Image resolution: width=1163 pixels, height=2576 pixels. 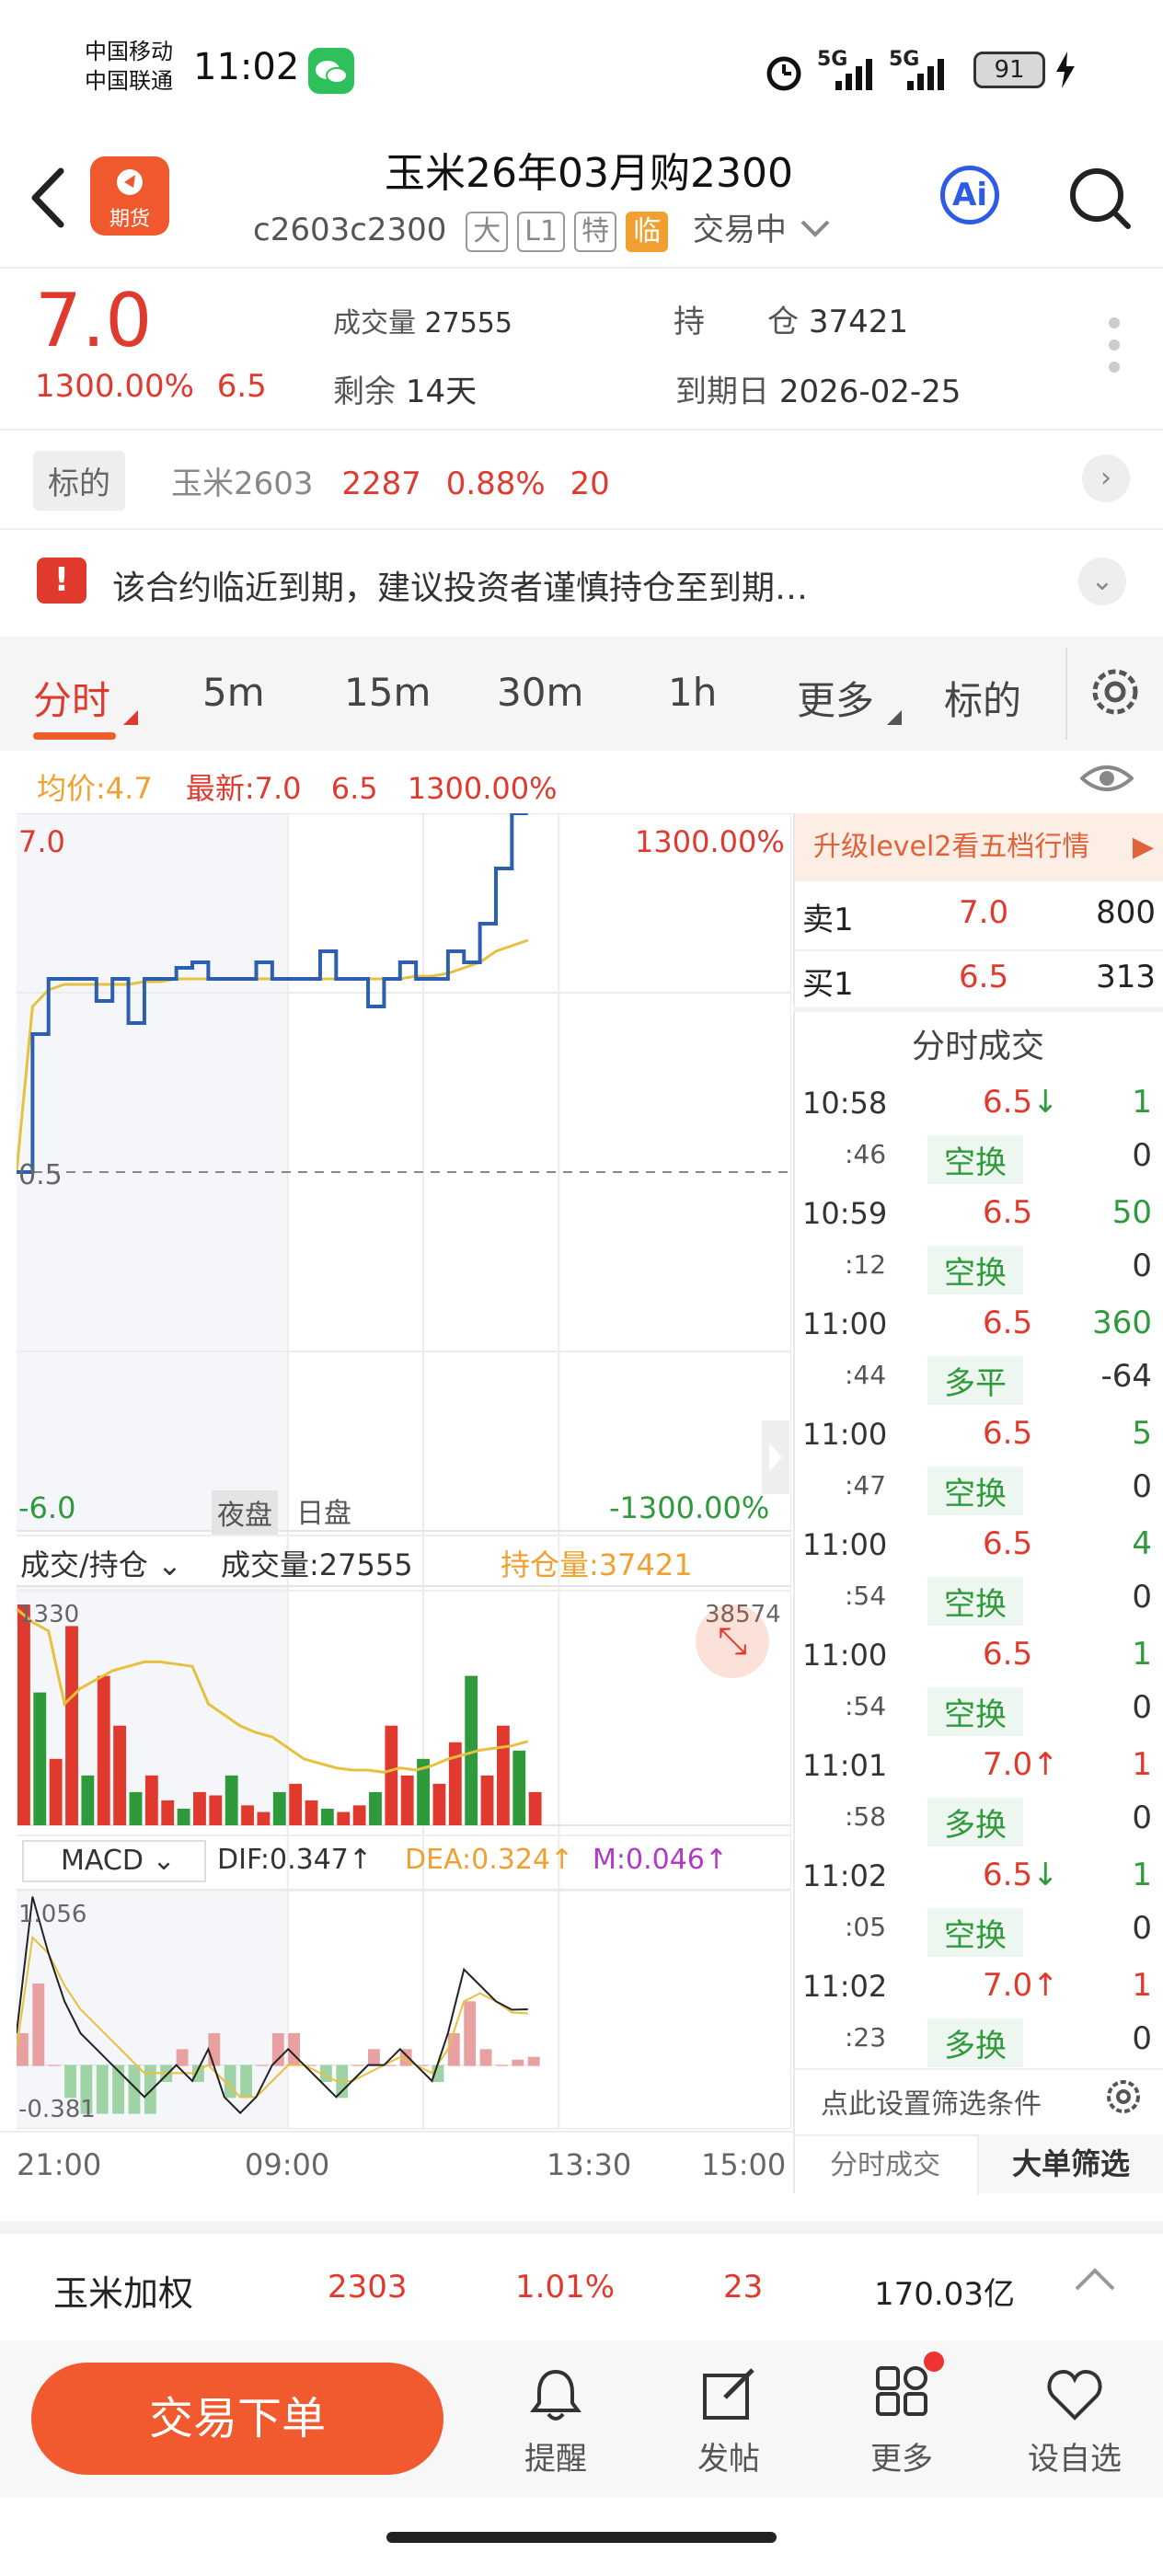 What do you see at coordinates (1065, 72) in the screenshot?
I see `charging-icon` at bounding box center [1065, 72].